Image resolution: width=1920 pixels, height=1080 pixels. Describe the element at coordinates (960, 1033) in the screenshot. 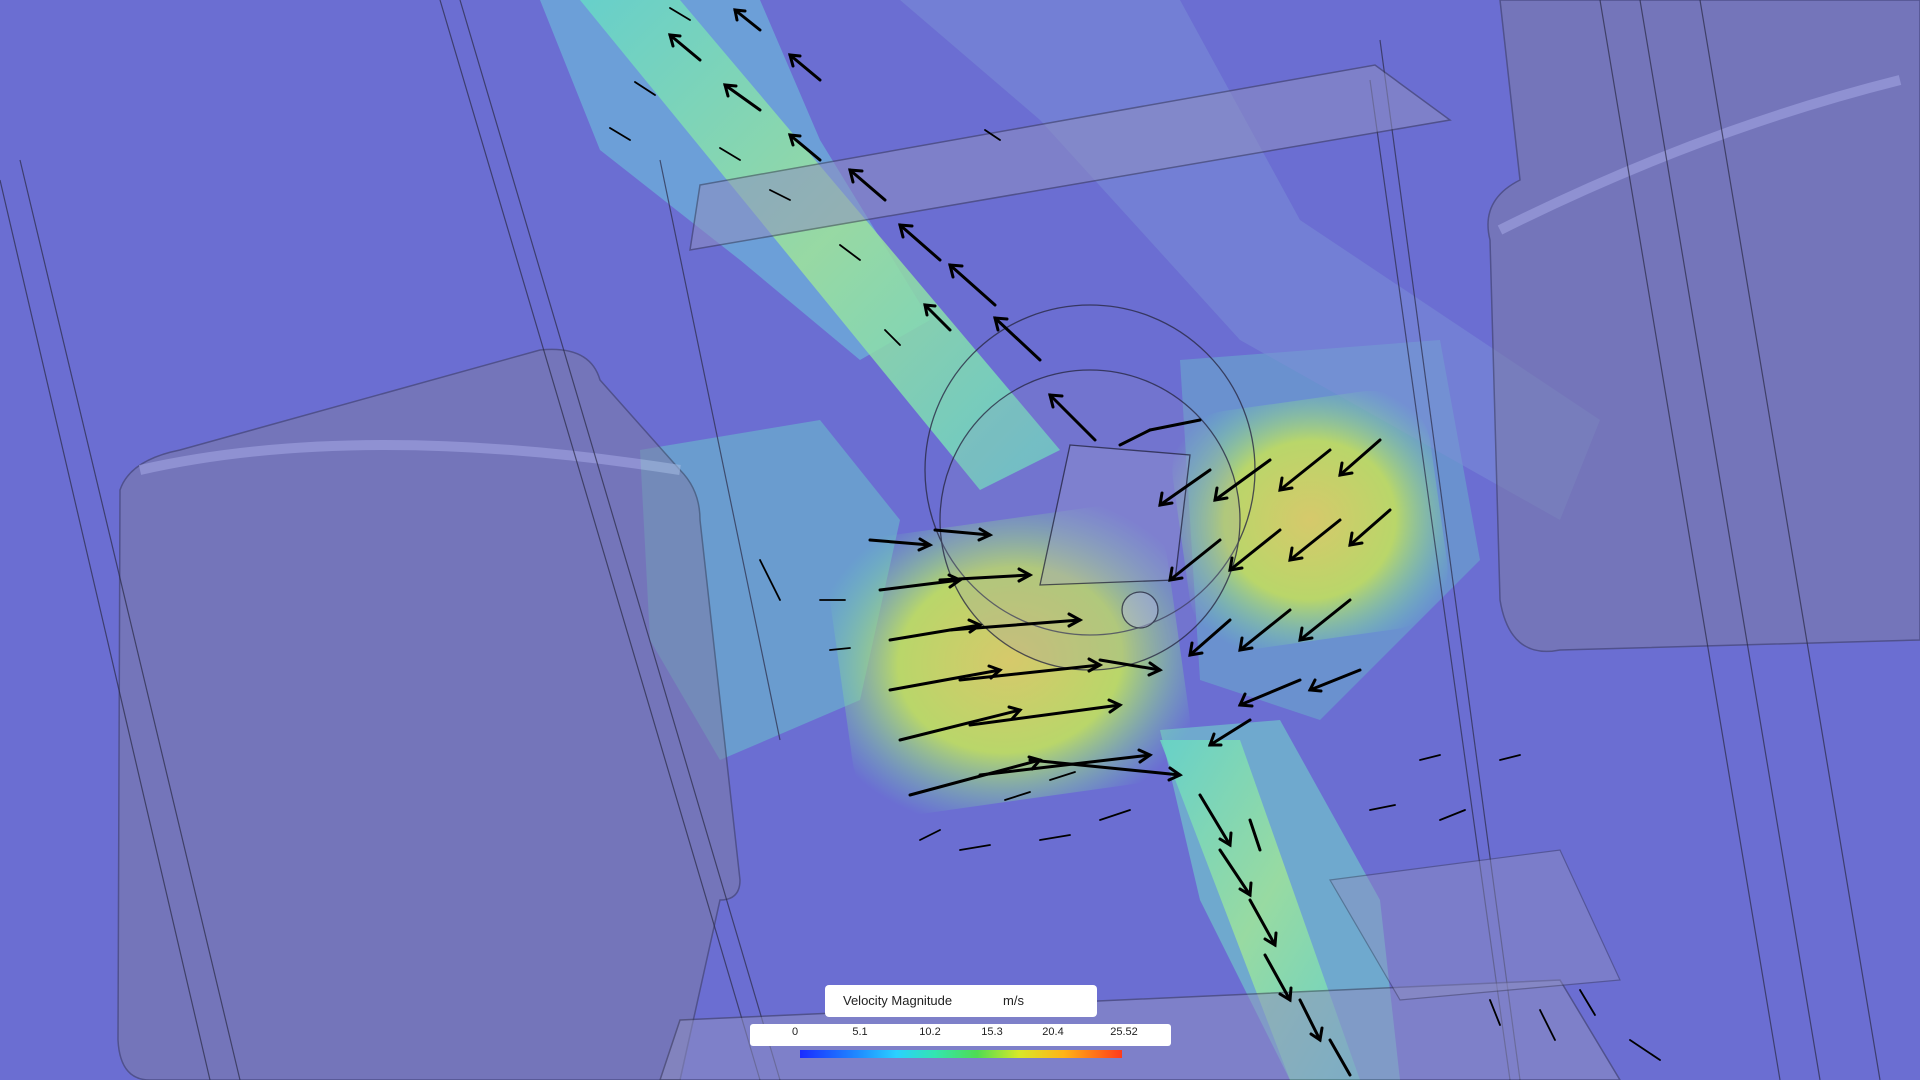

I see `legend-ticks: 0 5.1 10.2 15.3 20.4 25.52` at that location.